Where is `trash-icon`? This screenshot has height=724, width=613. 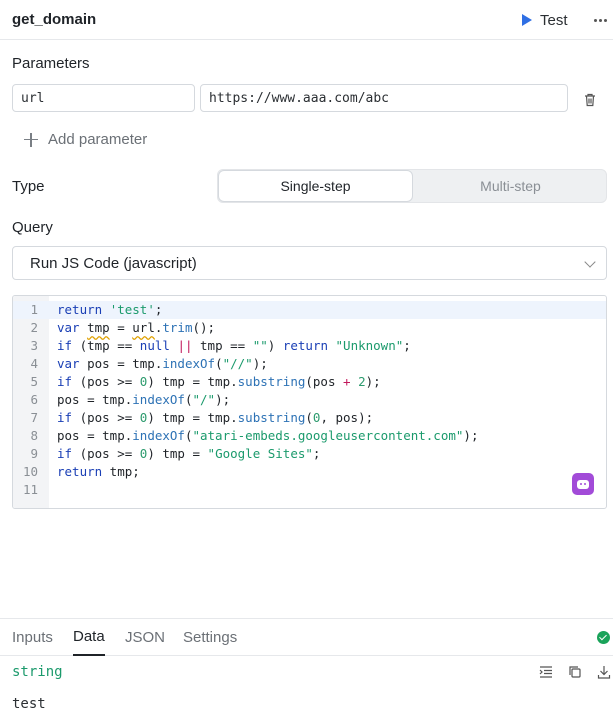
trash-icon is located at coordinates (590, 100).